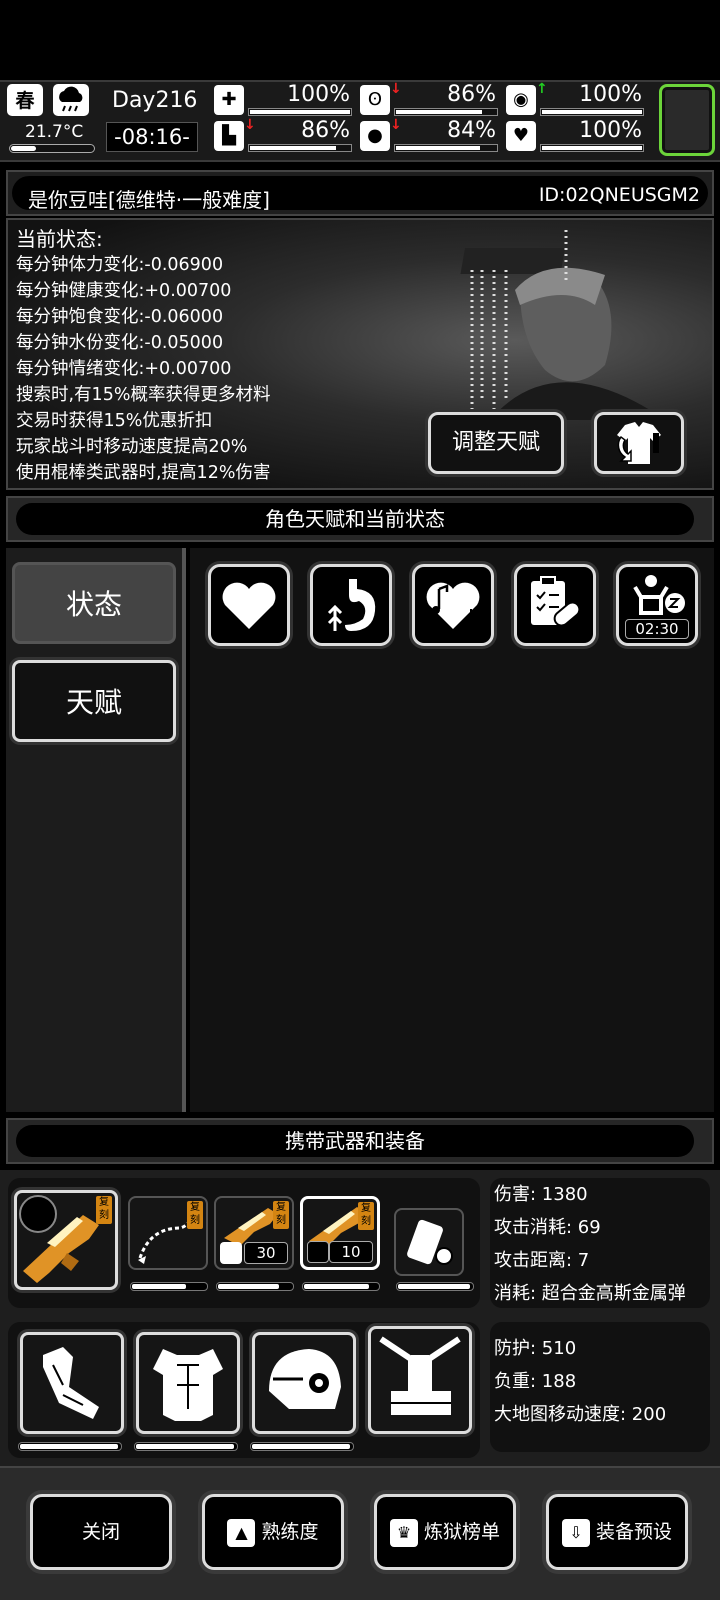 Image resolution: width=720 pixels, height=1600 pixels. Describe the element at coordinates (94, 603) in the screenshot. I see `tab-status: 状态` at that location.